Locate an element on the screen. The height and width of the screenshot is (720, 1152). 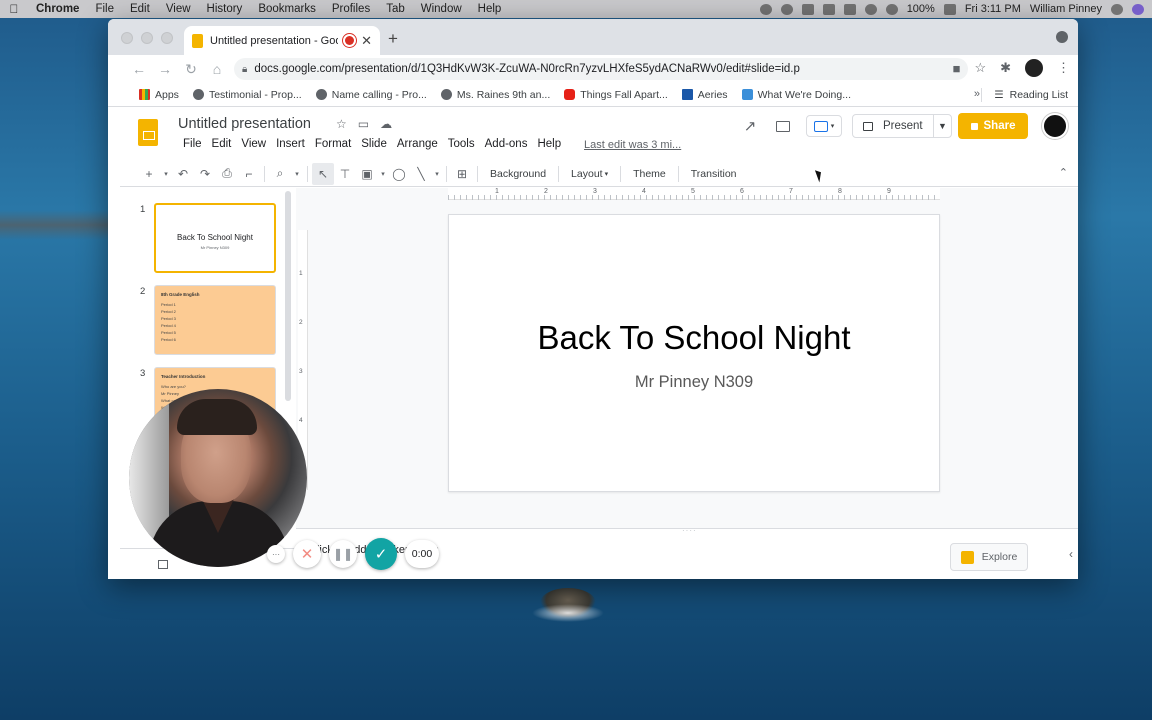
bookmark-aeries: Aeries is located at coordinates (705, 95).